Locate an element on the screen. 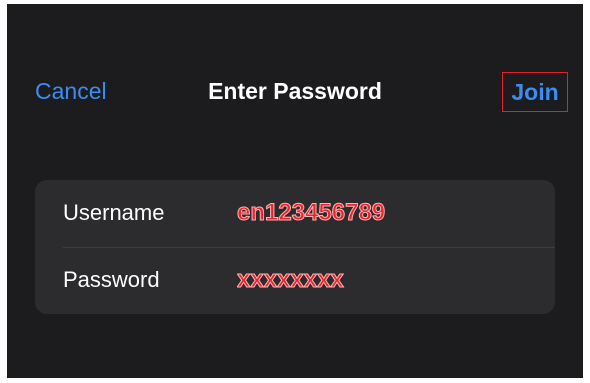 The image size is (590, 383). username-label: Username is located at coordinates (114, 212).